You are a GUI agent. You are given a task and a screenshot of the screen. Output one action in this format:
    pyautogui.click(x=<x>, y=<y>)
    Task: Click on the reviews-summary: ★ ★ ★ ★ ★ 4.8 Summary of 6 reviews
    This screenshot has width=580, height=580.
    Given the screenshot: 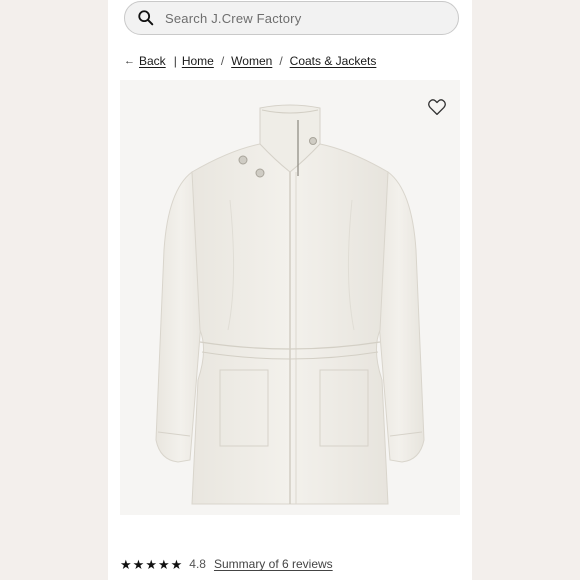 What is the action you would take?
    pyautogui.click(x=226, y=564)
    